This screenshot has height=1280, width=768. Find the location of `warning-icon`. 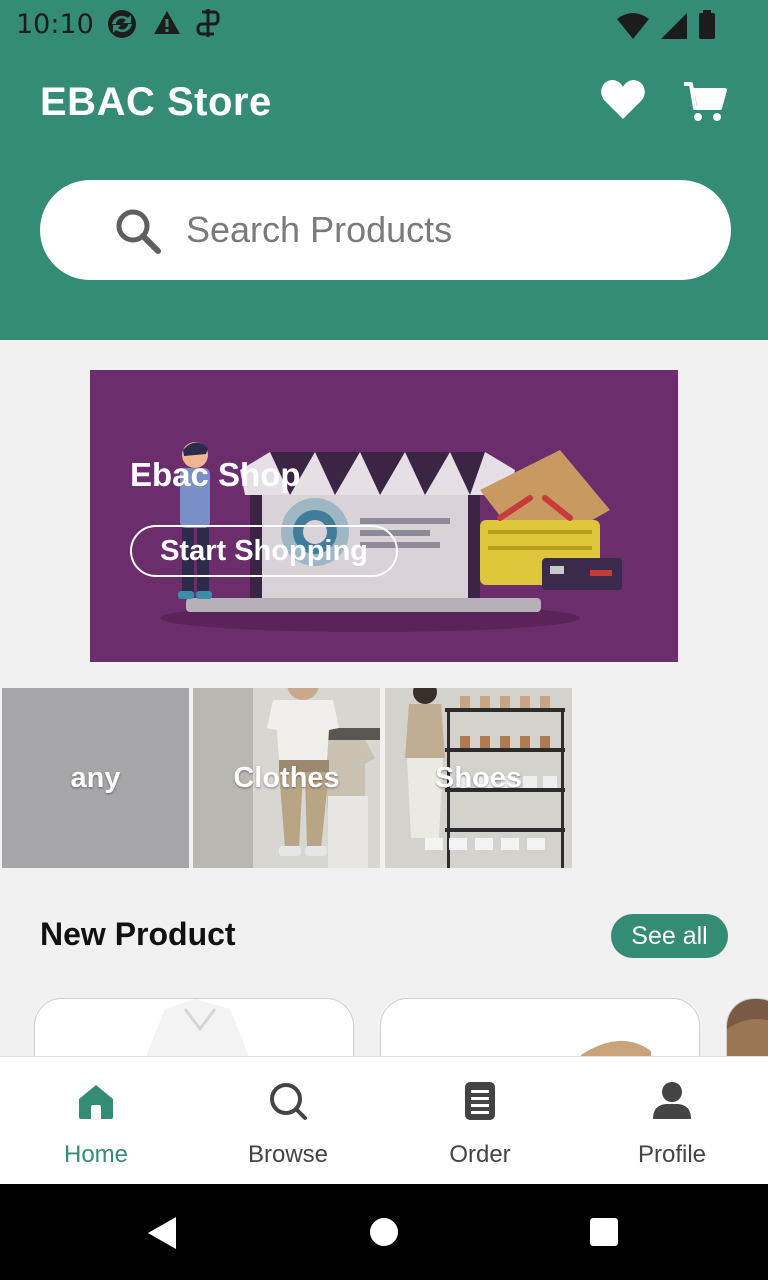

warning-icon is located at coordinates (167, 24).